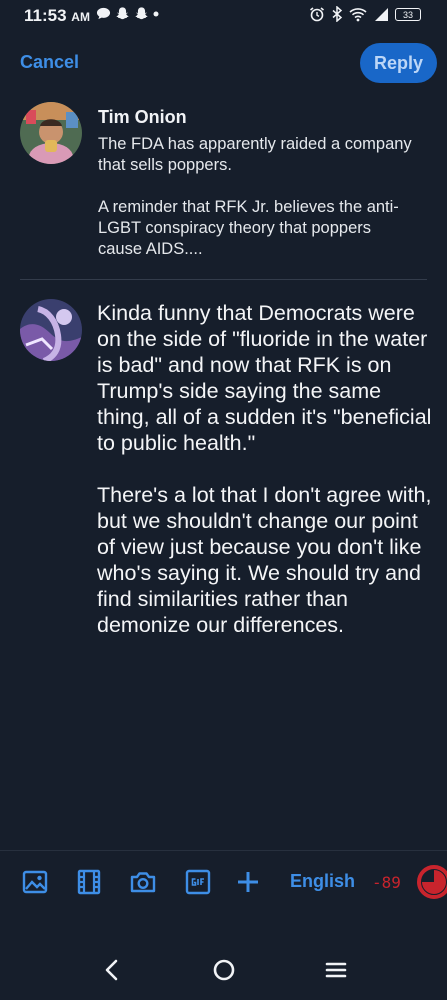 The width and height of the screenshot is (447, 1000). I want to click on notification-icons, so click(127, 13).